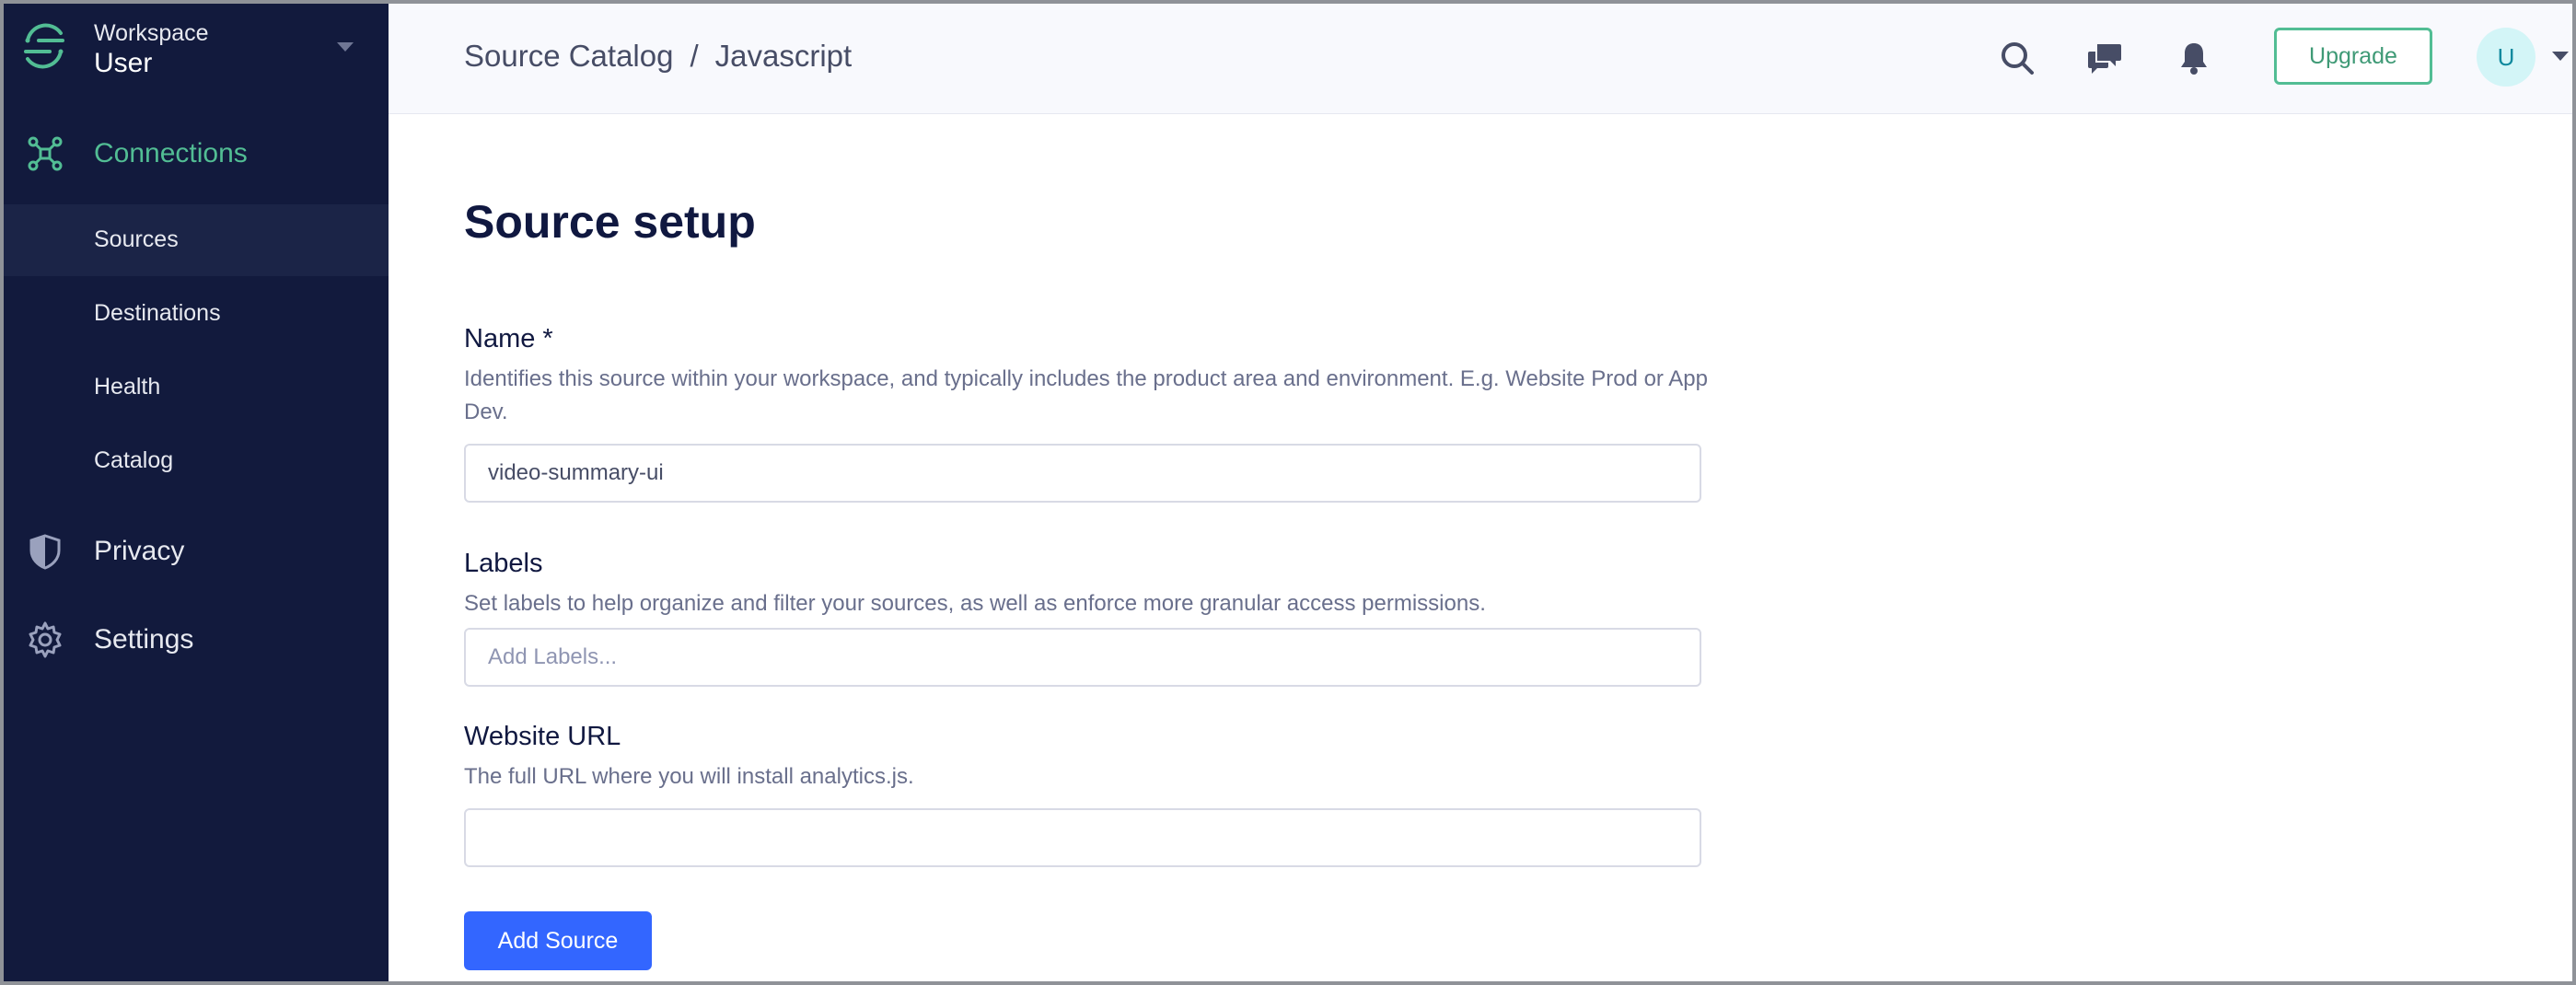  What do you see at coordinates (196, 461) in the screenshot?
I see `sidebar-item-catalog: Catalog` at bounding box center [196, 461].